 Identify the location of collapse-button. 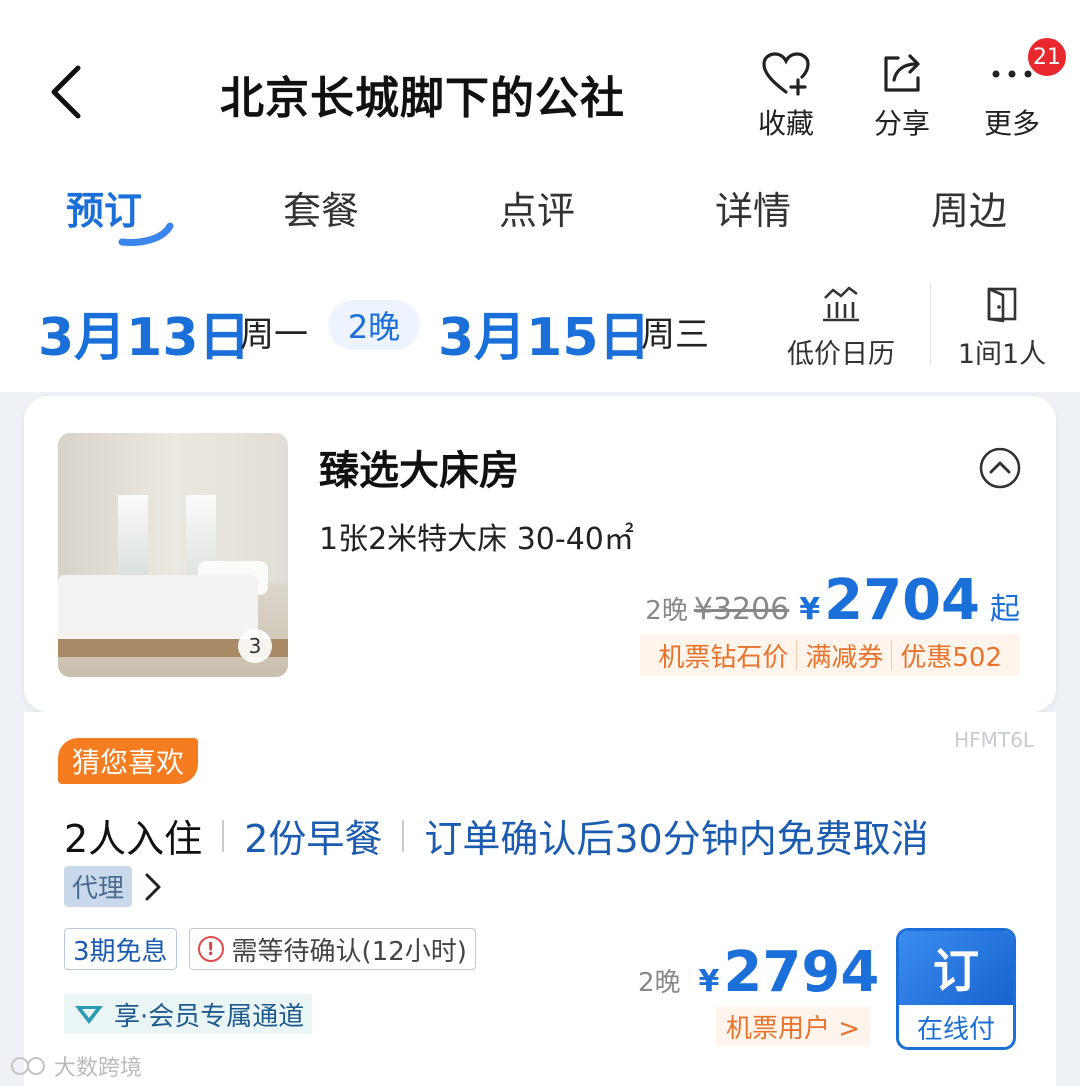
(1000, 468).